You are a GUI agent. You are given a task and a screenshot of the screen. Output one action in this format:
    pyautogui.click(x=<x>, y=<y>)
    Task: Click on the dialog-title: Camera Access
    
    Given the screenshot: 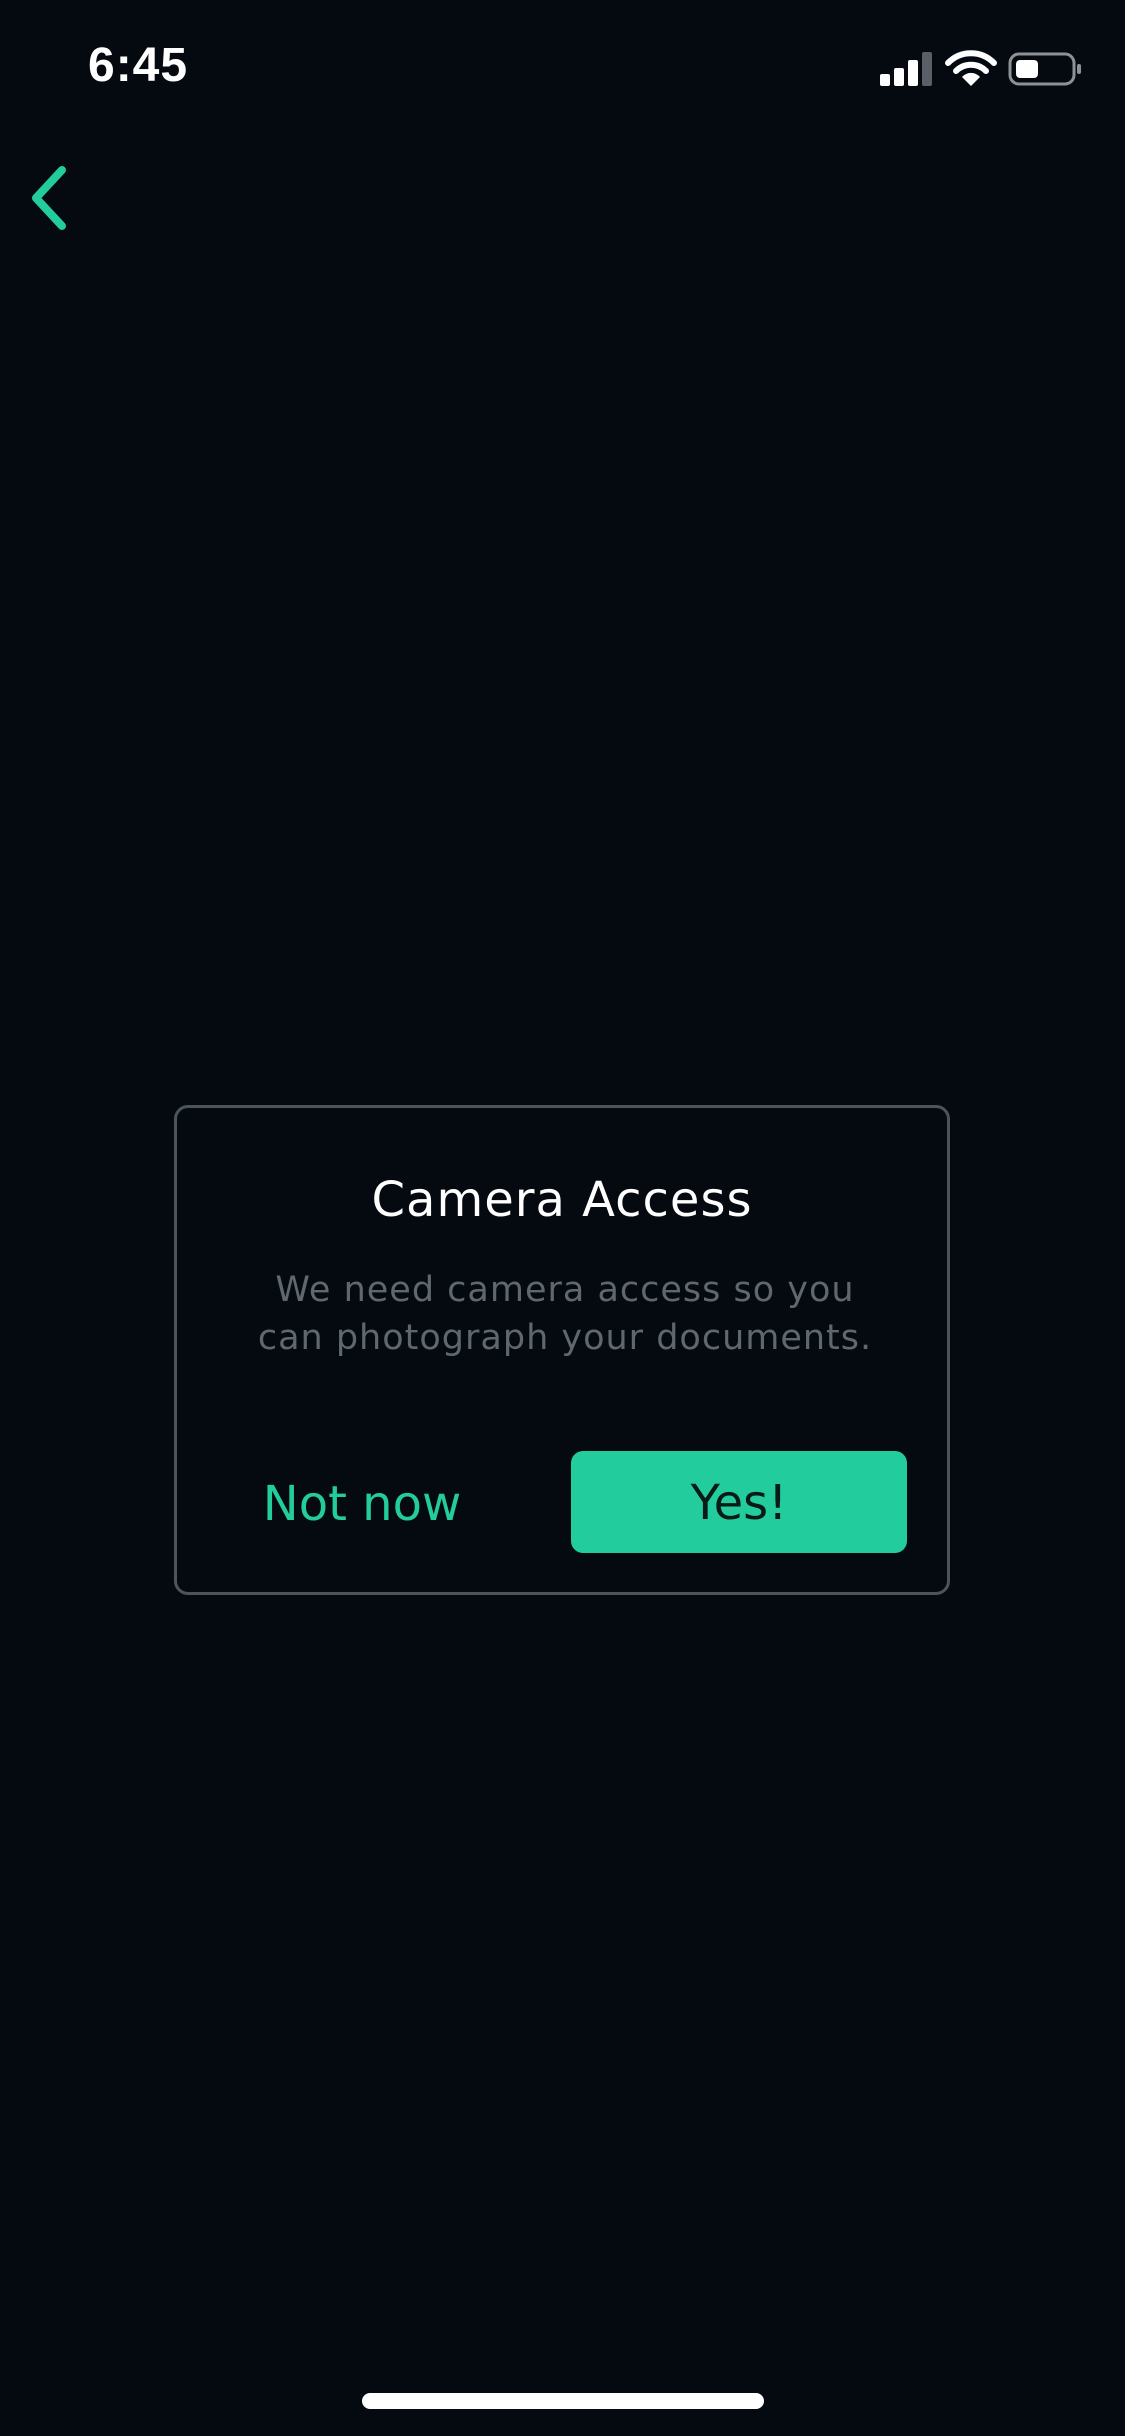 What is the action you would take?
    pyautogui.click(x=562, y=1200)
    